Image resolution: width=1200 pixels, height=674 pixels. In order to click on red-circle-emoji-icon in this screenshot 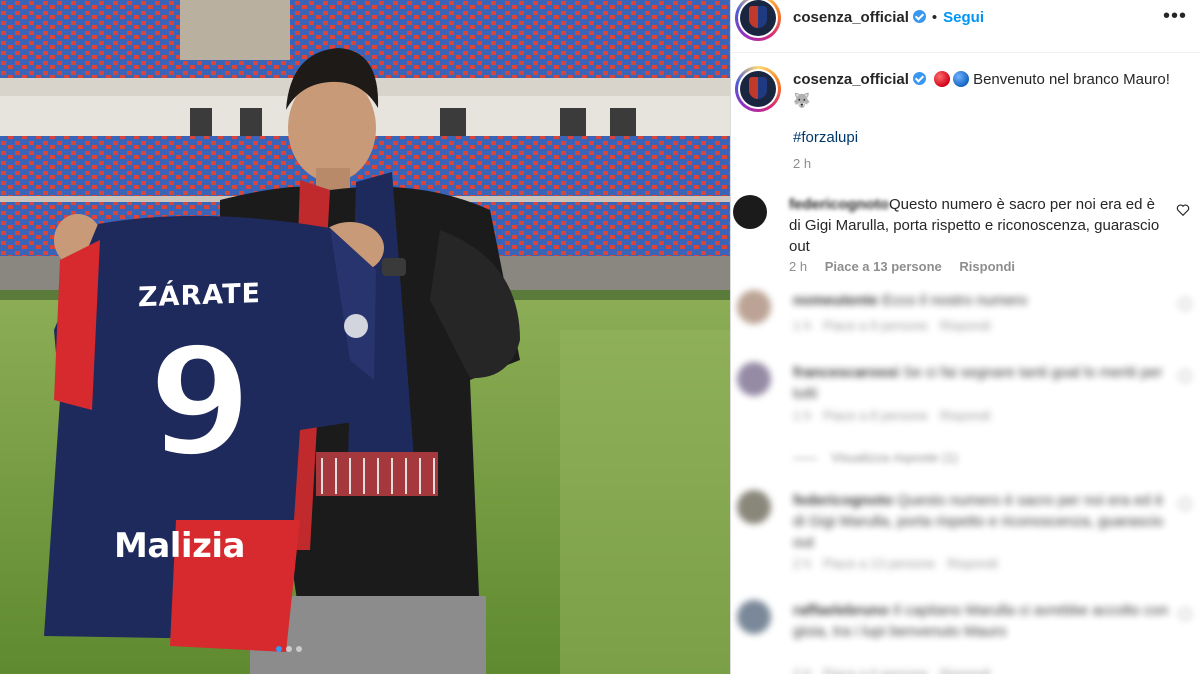, I will do `click(942, 79)`.